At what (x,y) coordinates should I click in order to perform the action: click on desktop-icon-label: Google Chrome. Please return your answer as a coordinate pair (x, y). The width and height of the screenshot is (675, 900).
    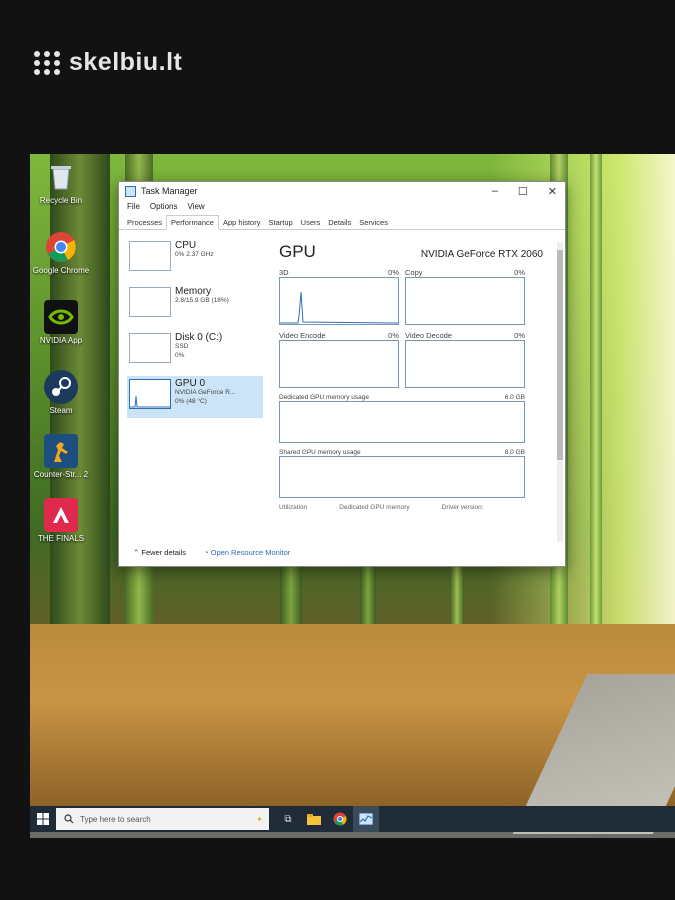
    Looking at the image, I should click on (61, 270).